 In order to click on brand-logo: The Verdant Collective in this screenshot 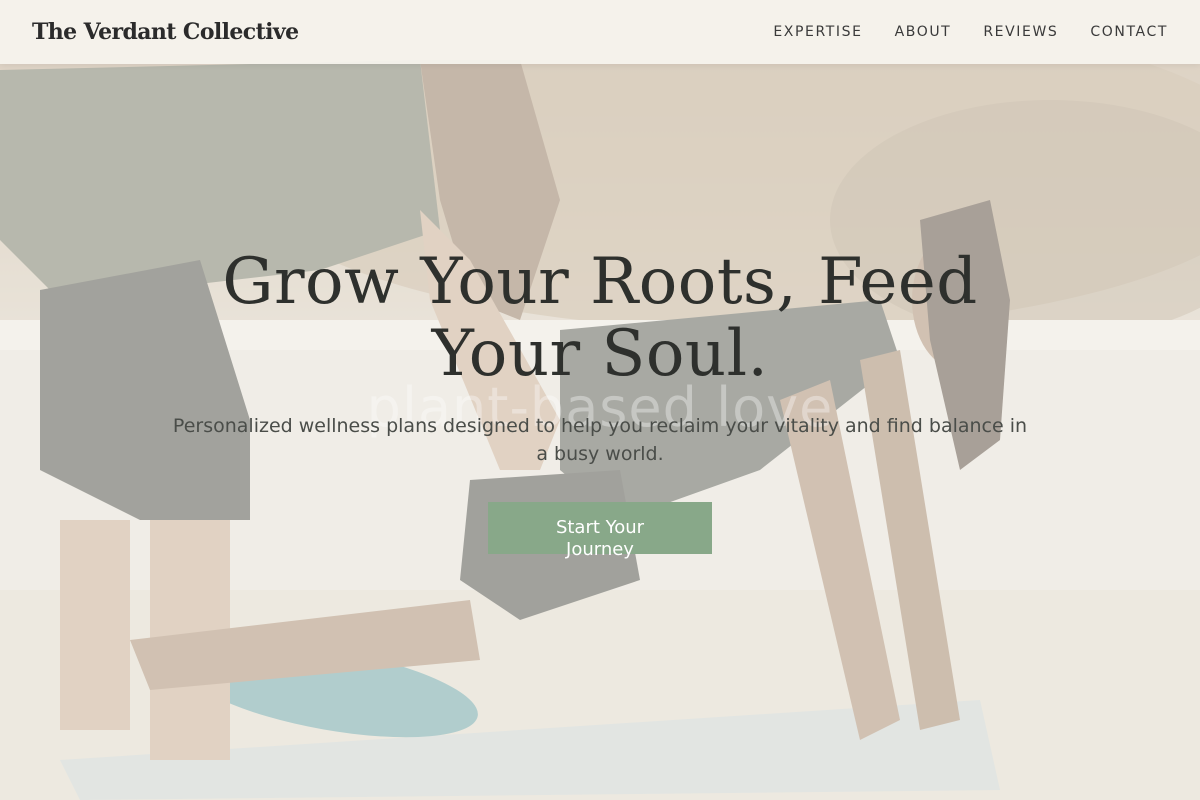, I will do `click(165, 32)`.